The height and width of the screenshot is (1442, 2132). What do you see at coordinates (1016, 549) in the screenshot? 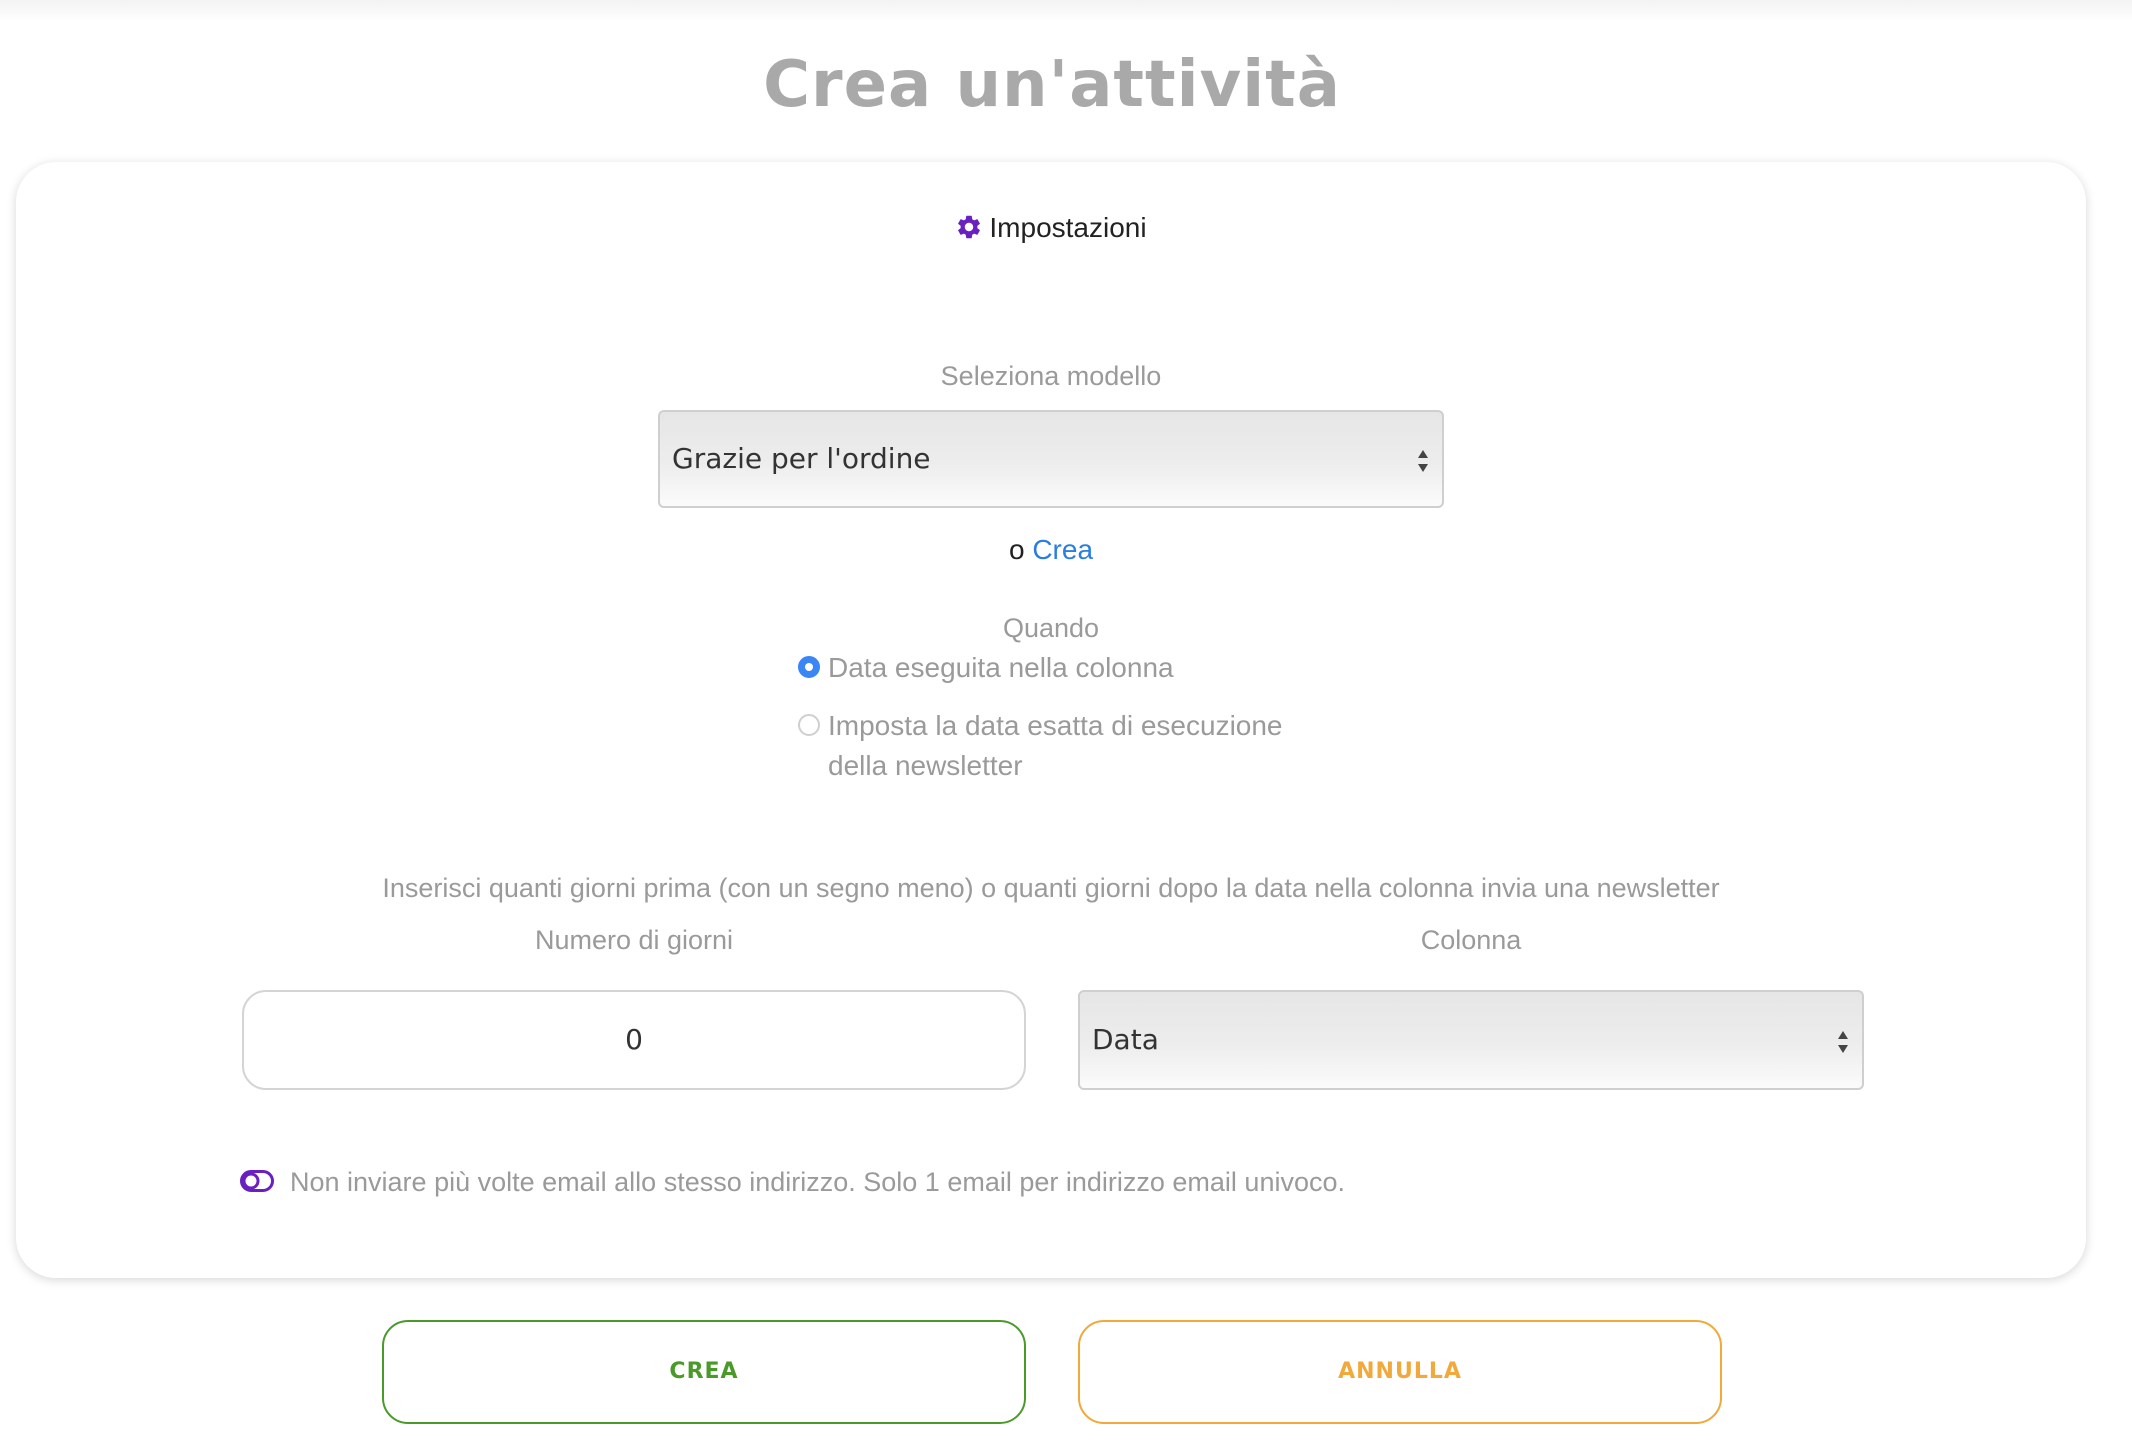
I see `or-text: o` at bounding box center [1016, 549].